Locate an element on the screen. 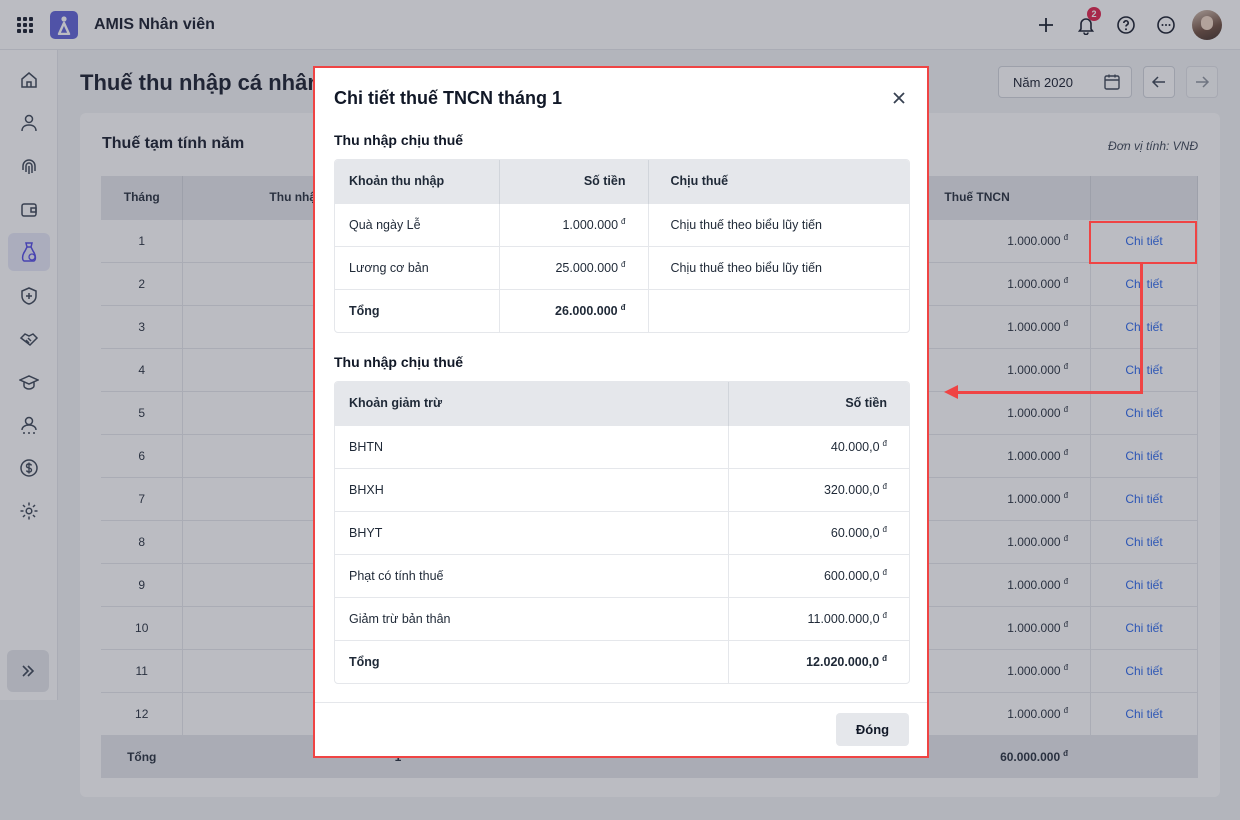 Image resolution: width=1240 pixels, height=820 pixels. deduction-amount-cell: 320.000,0 đ is located at coordinates (818, 489).